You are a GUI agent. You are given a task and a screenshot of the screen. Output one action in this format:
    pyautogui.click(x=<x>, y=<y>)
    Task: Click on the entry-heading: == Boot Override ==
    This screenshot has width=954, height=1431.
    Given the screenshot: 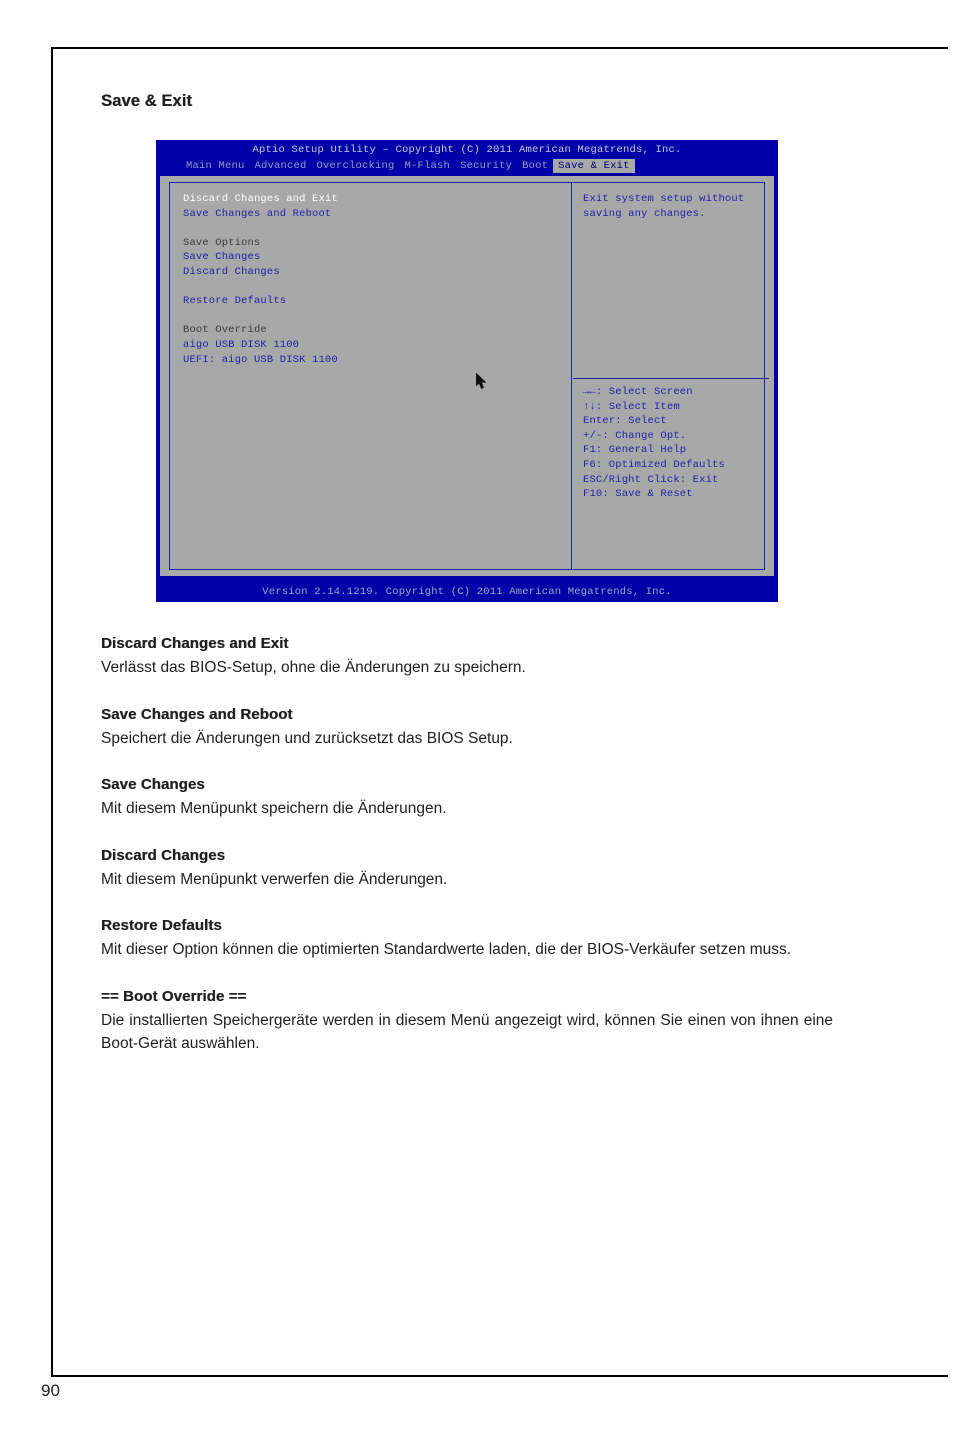 What is the action you would take?
    pyautogui.click(x=174, y=996)
    